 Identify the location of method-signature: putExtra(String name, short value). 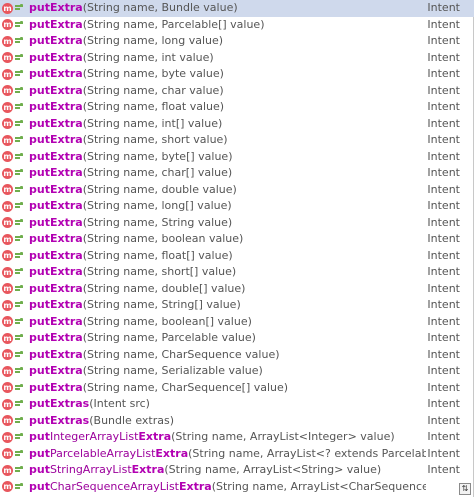
(227, 140).